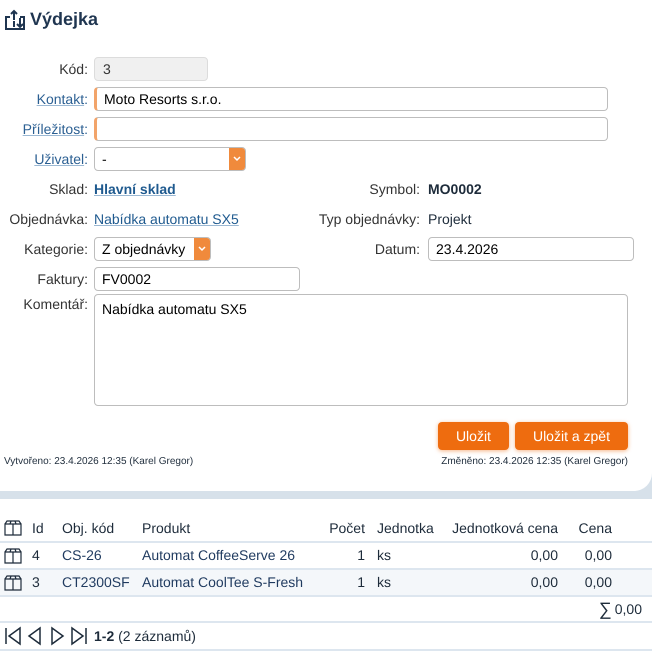  What do you see at coordinates (455, 189) in the screenshot?
I see `value-text: MO0002` at bounding box center [455, 189].